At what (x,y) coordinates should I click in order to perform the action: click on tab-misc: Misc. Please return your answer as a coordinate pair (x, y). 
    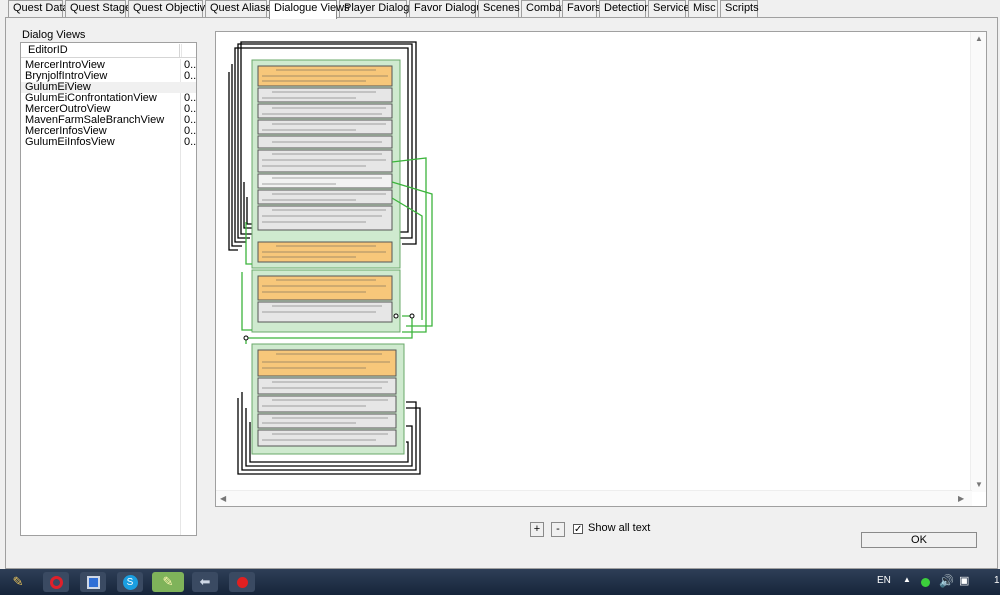
    Looking at the image, I should click on (703, 8).